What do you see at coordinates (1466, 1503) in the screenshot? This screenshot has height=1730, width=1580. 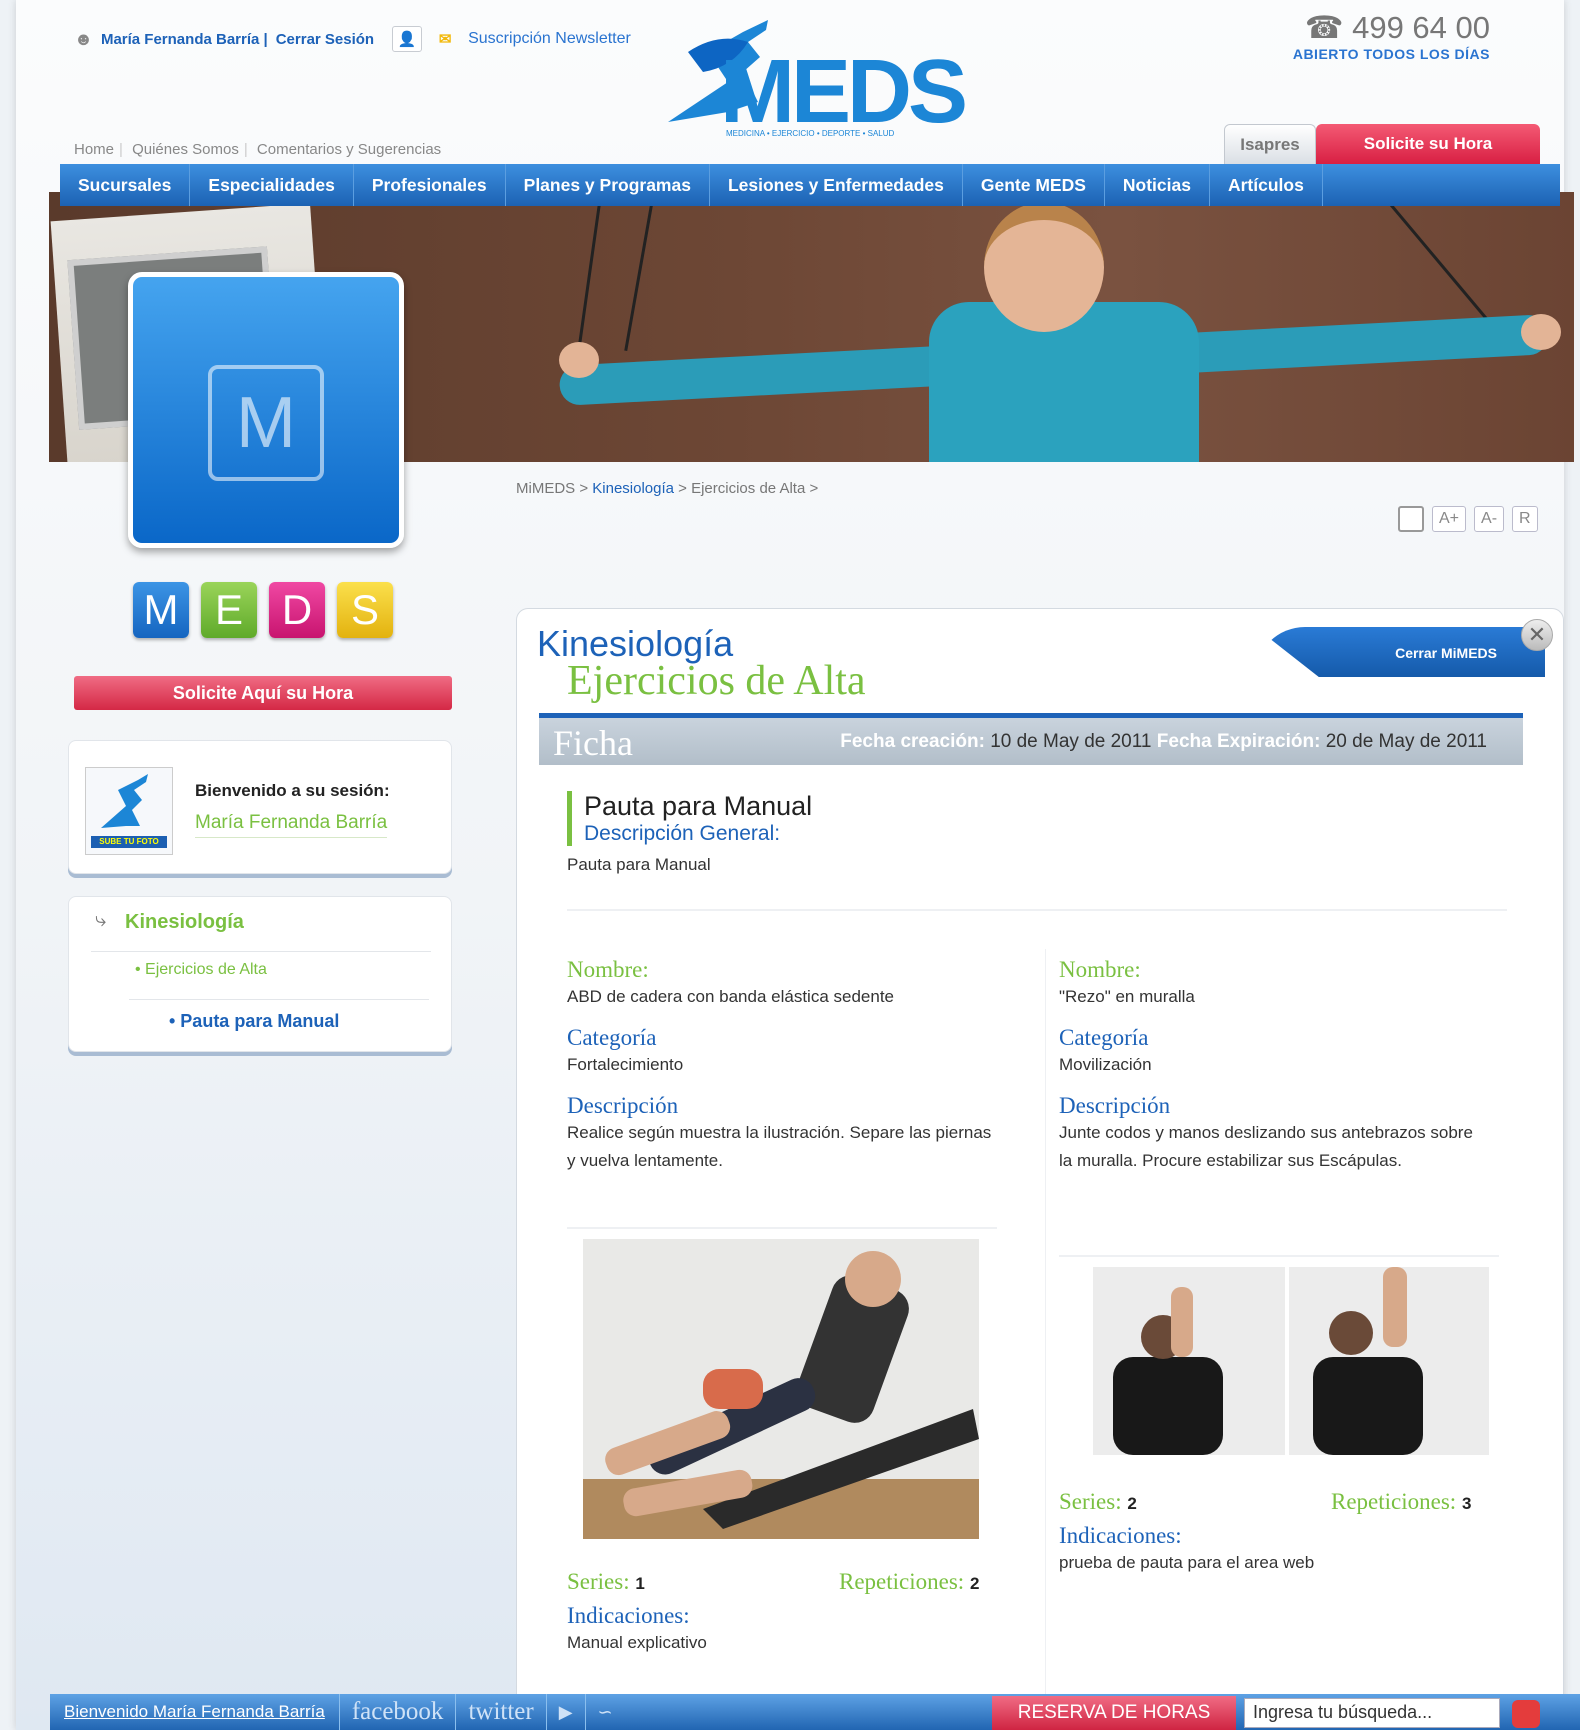 I see `repeticiones-value: 3` at bounding box center [1466, 1503].